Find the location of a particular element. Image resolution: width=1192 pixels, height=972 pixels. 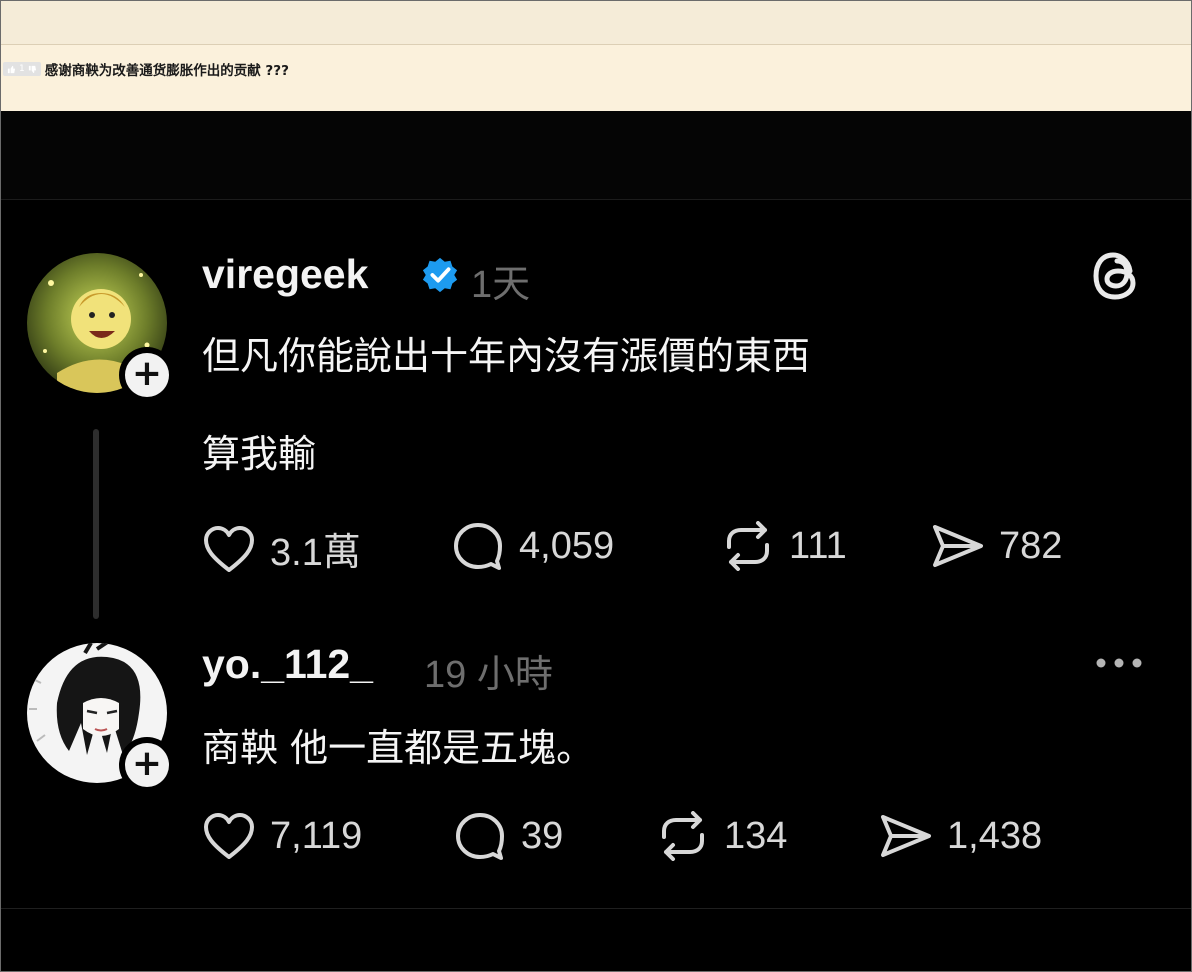

comment-count: 39 is located at coordinates (542, 835).